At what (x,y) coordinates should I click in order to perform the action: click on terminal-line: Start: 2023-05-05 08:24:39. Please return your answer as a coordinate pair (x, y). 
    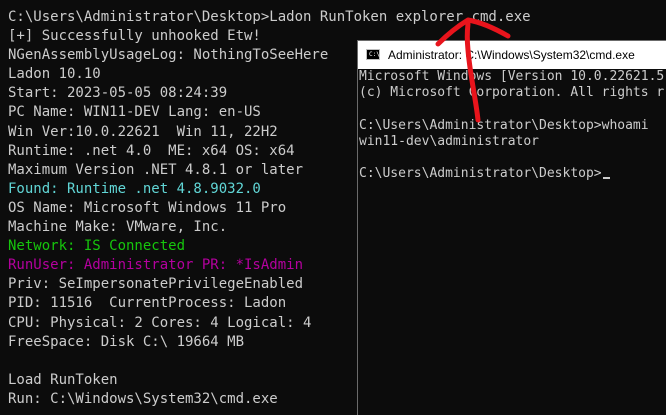
    Looking at the image, I should click on (118, 93).